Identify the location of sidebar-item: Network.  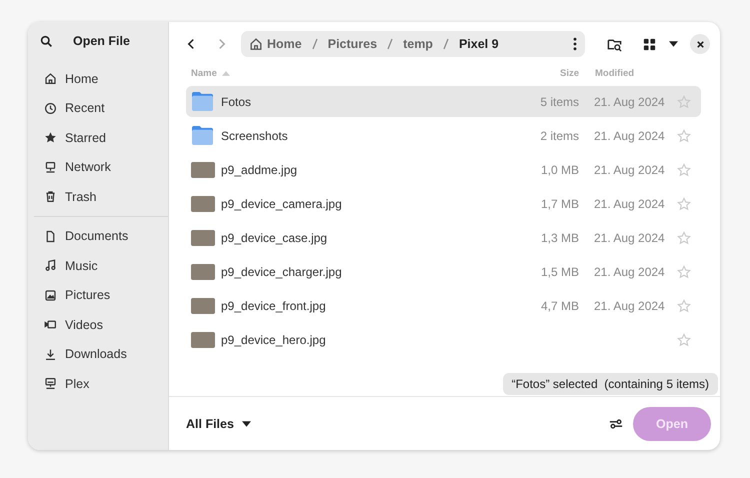
(98, 167).